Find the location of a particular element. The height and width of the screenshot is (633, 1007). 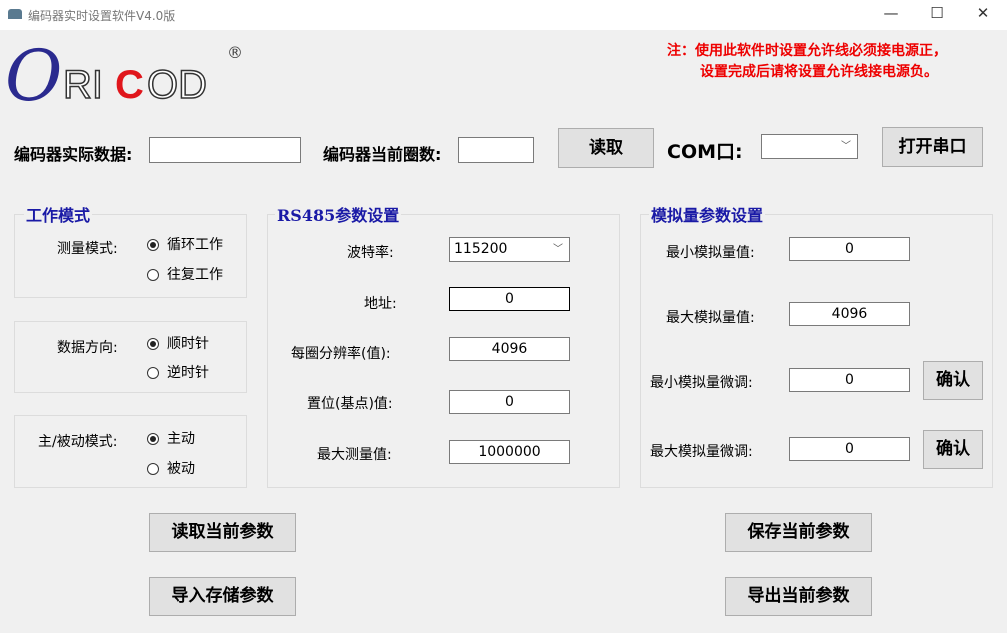

master-mode-label: 主/被动模式: is located at coordinates (78, 442).